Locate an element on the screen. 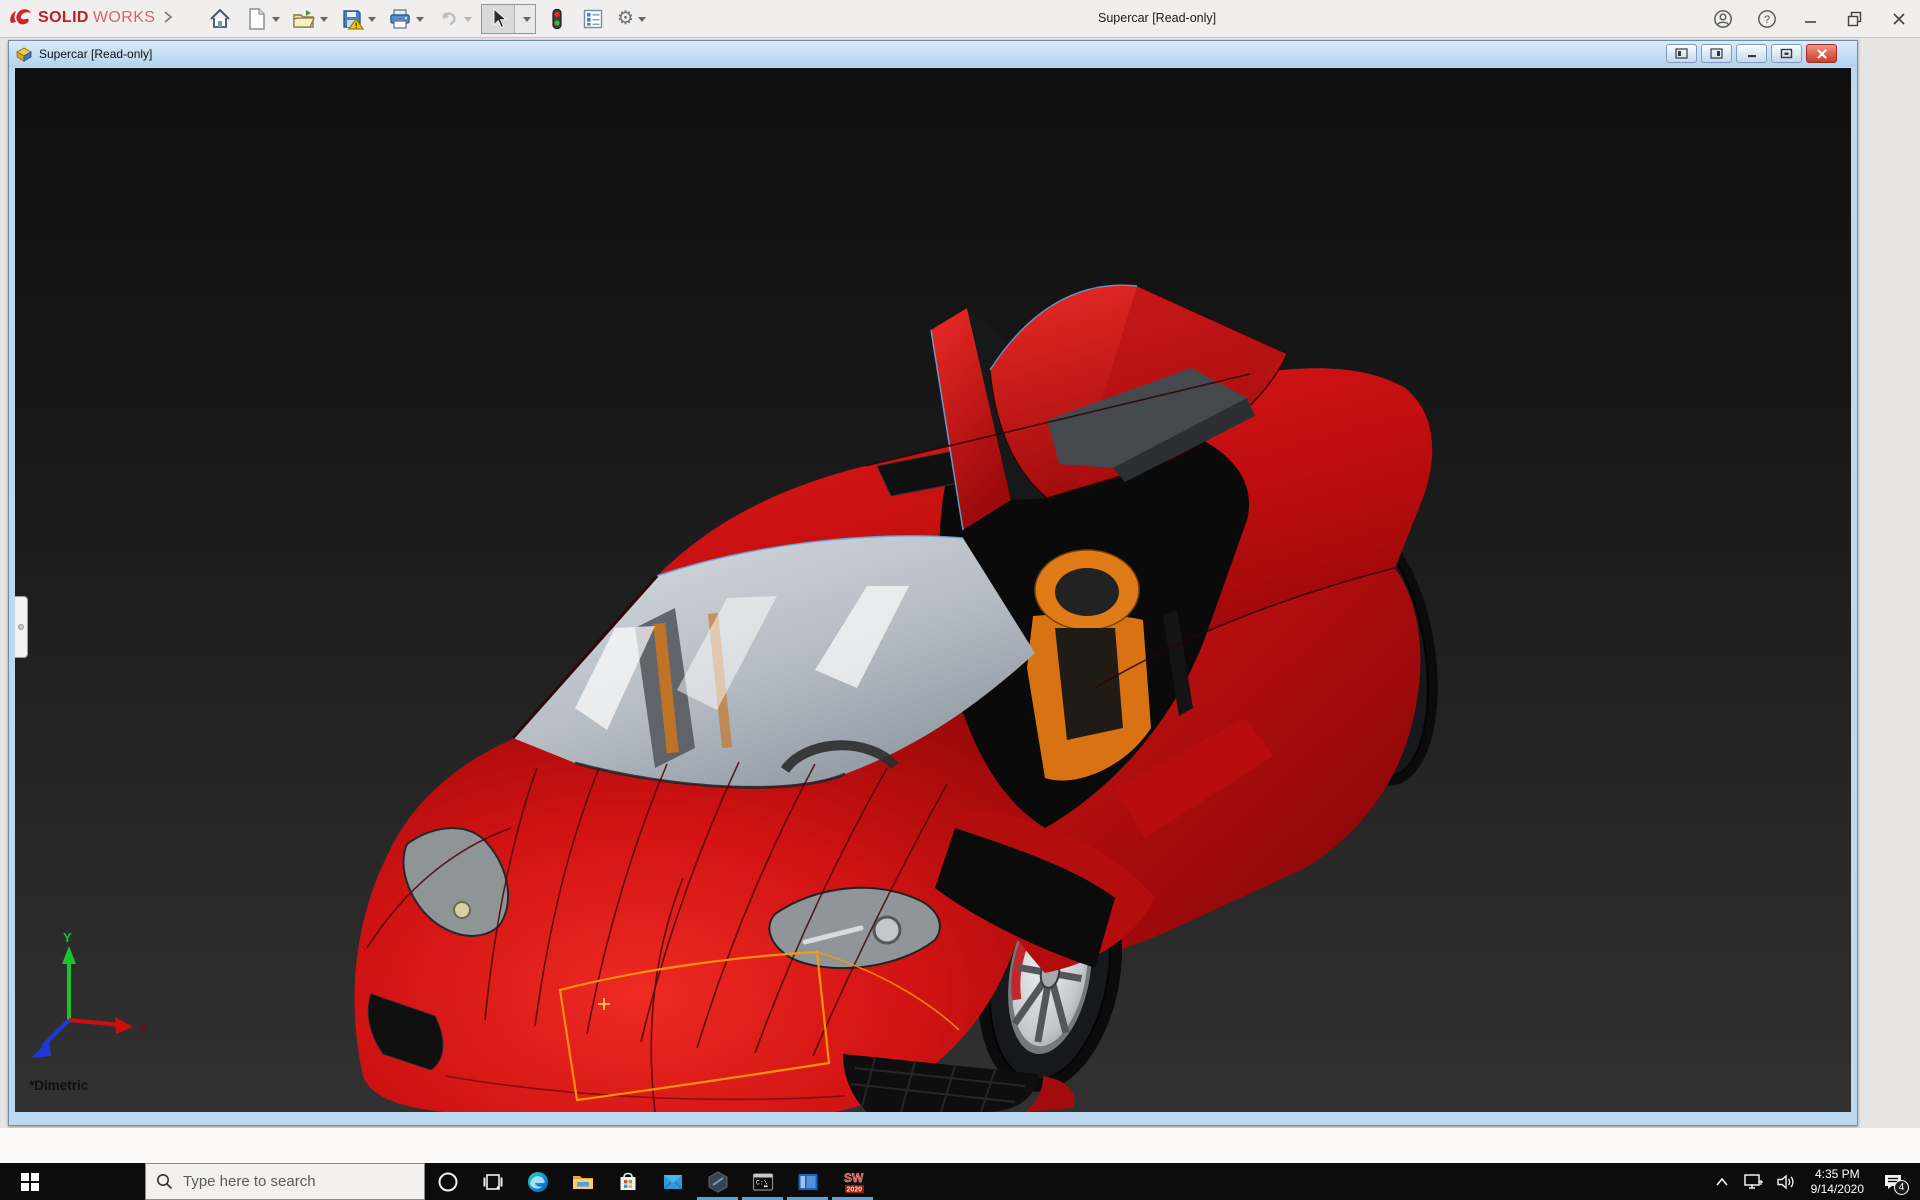  select-tool-button is located at coordinates (508, 19).